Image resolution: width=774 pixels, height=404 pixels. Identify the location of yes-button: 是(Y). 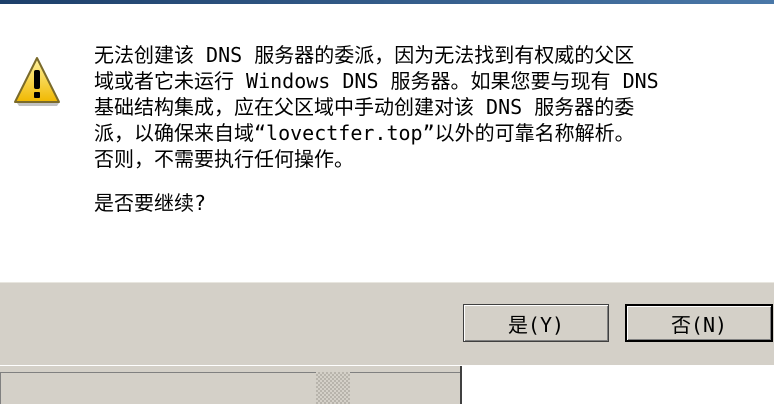
(536, 323).